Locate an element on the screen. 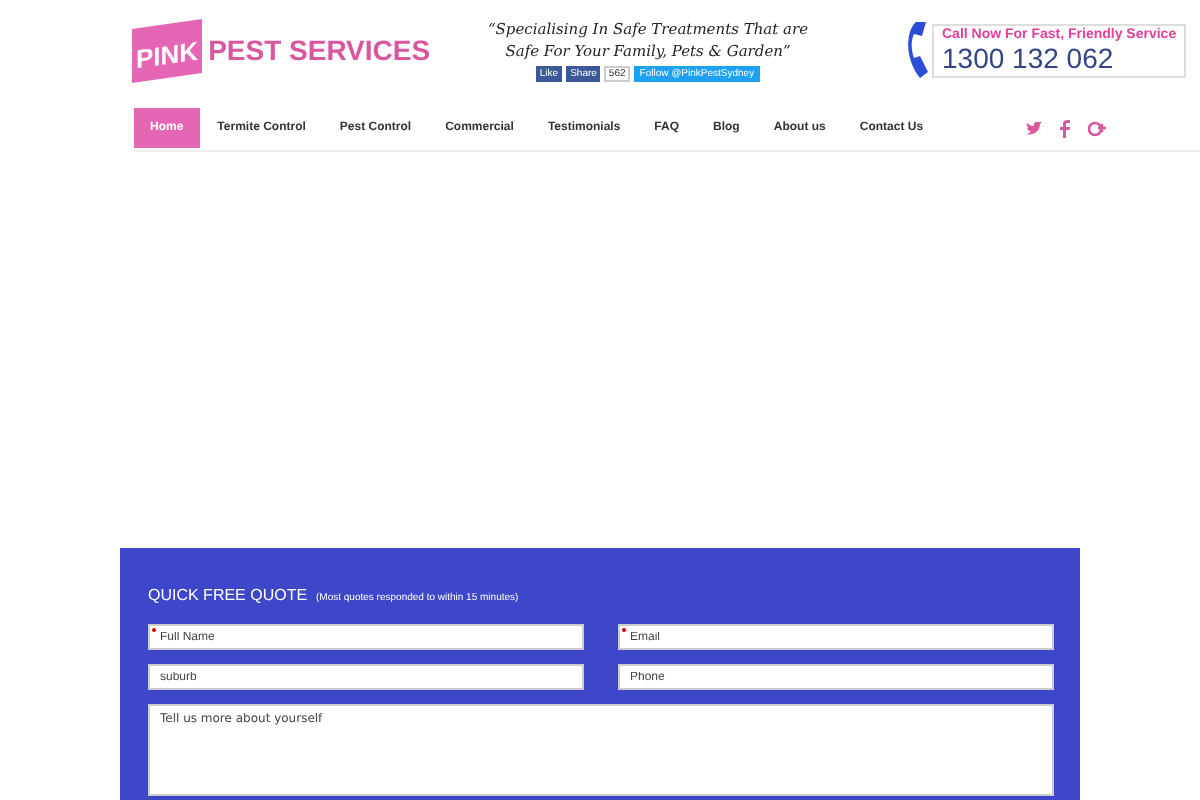 This screenshot has width=1200, height=800. form-title: QUICK FREE QUOTE is located at coordinates (228, 595).